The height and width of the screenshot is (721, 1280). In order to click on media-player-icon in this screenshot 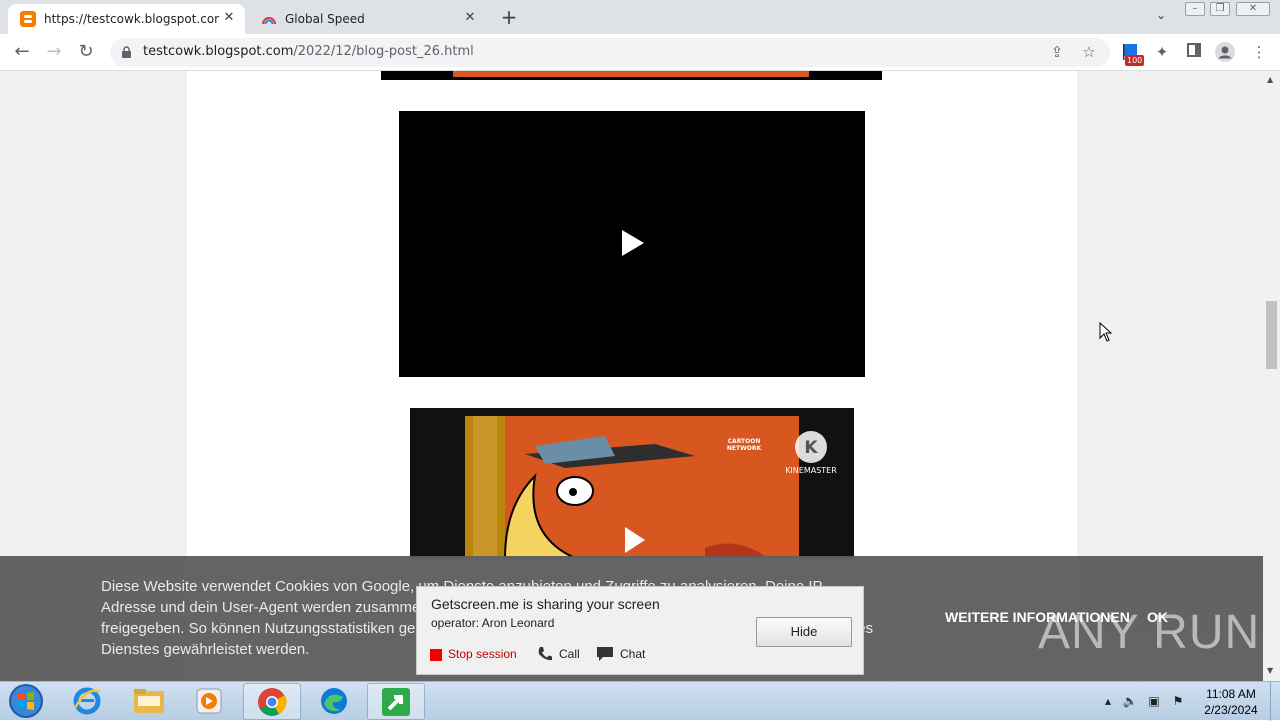, I will do `click(209, 701)`.